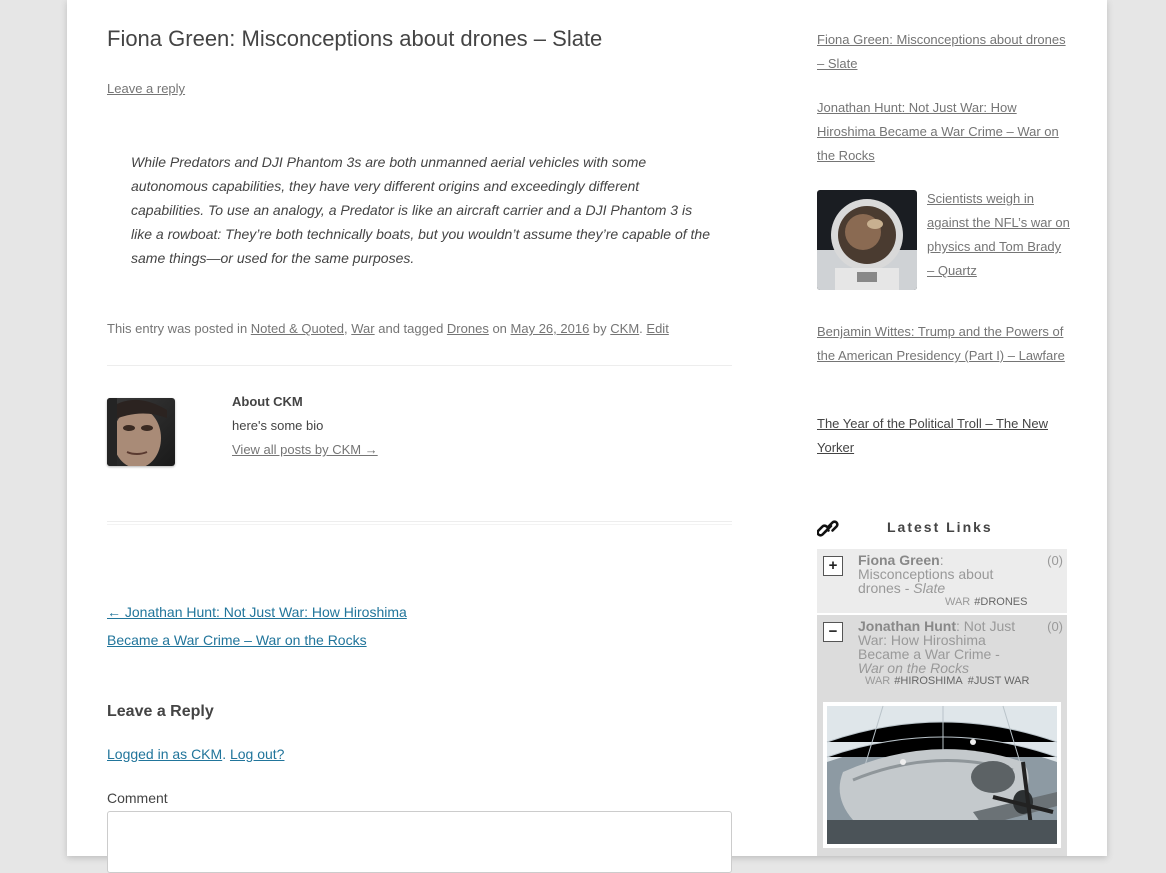 The height and width of the screenshot is (873, 1166). Describe the element at coordinates (305, 449) in the screenshot. I see `view-all-posts-link: View all posts by CKM →` at that location.